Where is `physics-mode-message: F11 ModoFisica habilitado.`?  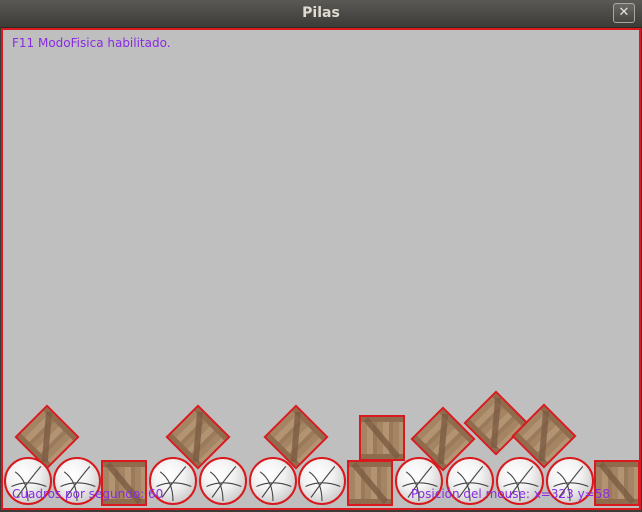 physics-mode-message: F11 ModoFisica habilitado. is located at coordinates (91, 43).